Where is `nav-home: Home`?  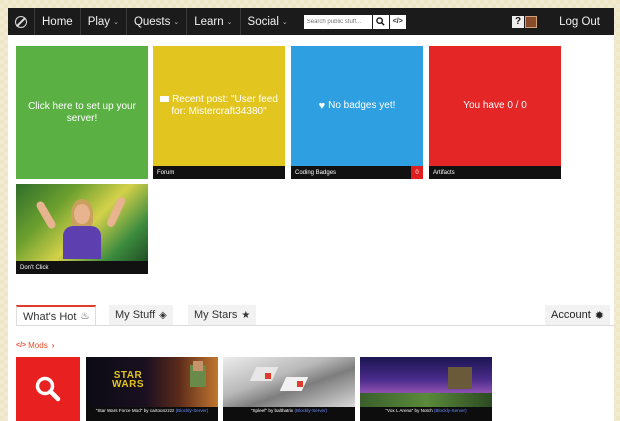
nav-home: Home is located at coordinates (58, 21).